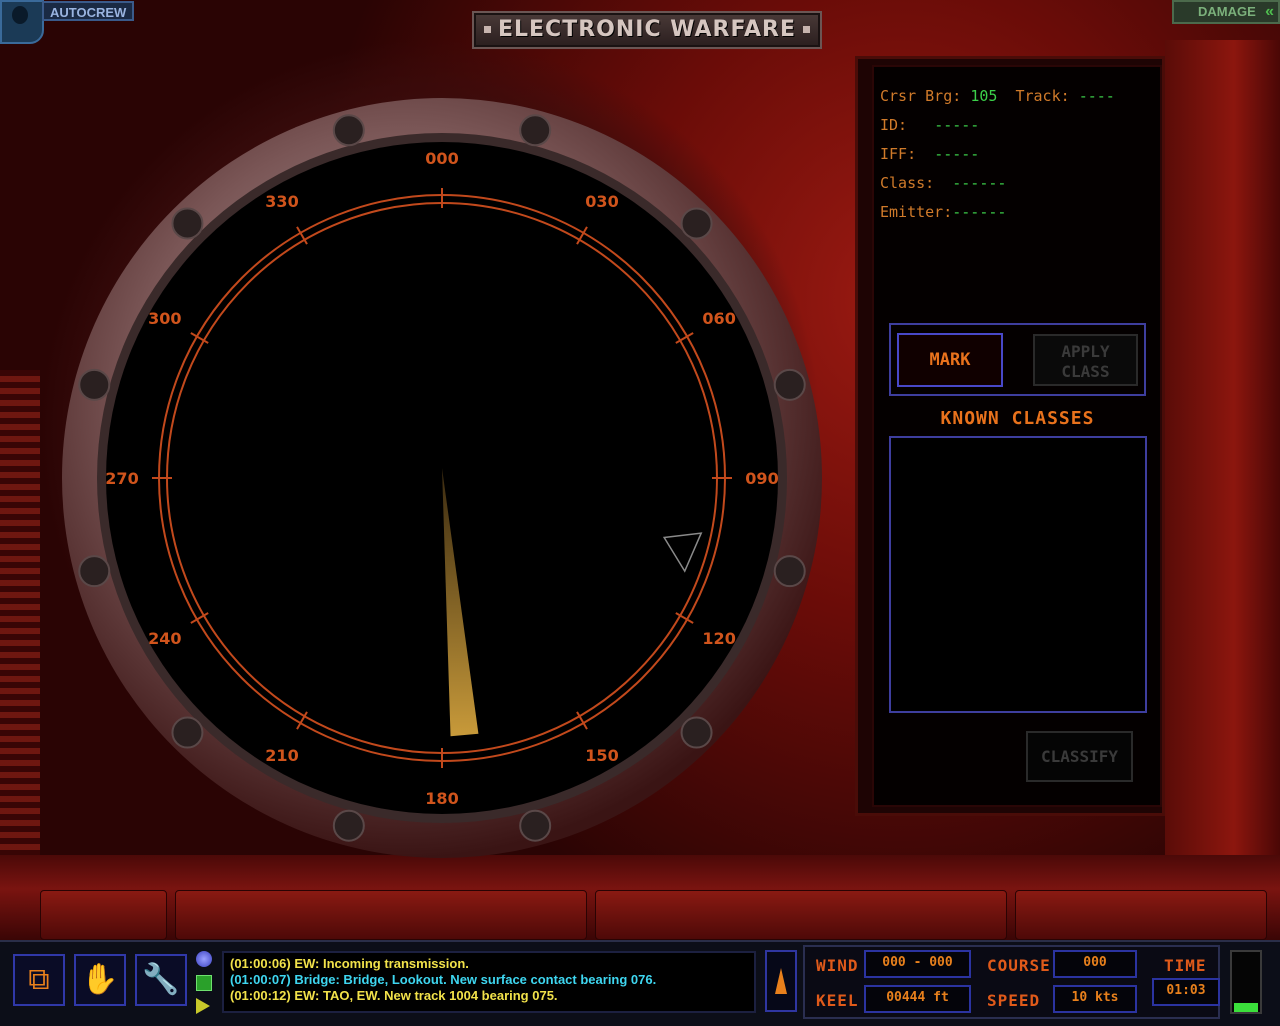 This screenshot has width=1280, height=1026. What do you see at coordinates (164, 318) in the screenshot?
I see `bearing-label: 300` at bounding box center [164, 318].